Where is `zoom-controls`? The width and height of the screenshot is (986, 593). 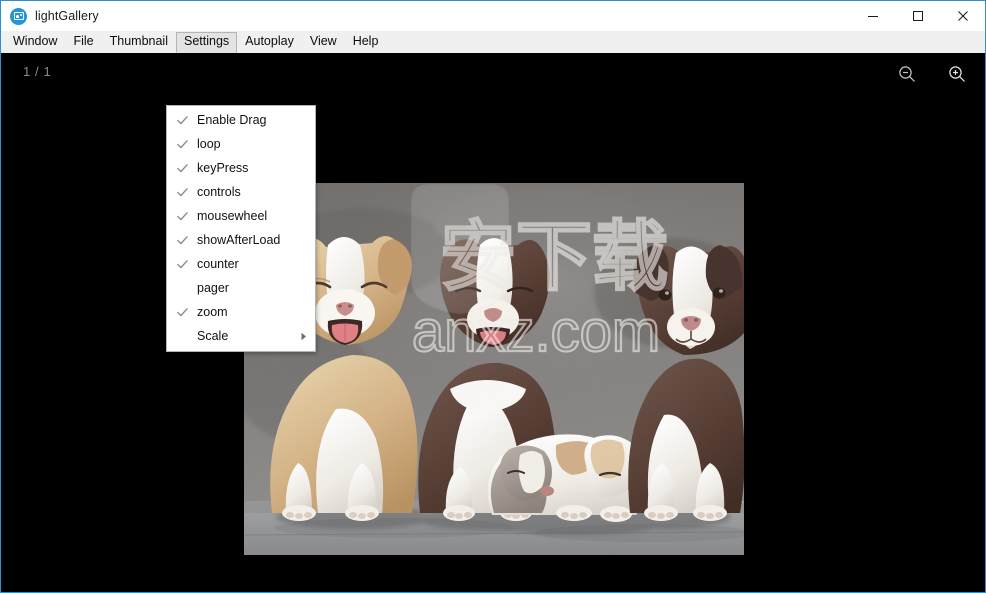
zoom-controls is located at coordinates (932, 74).